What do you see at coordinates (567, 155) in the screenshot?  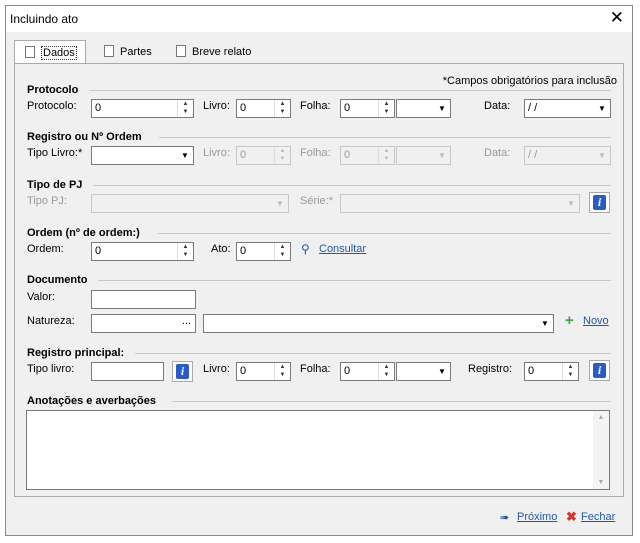 I see `reg-data-field: / / ▼` at bounding box center [567, 155].